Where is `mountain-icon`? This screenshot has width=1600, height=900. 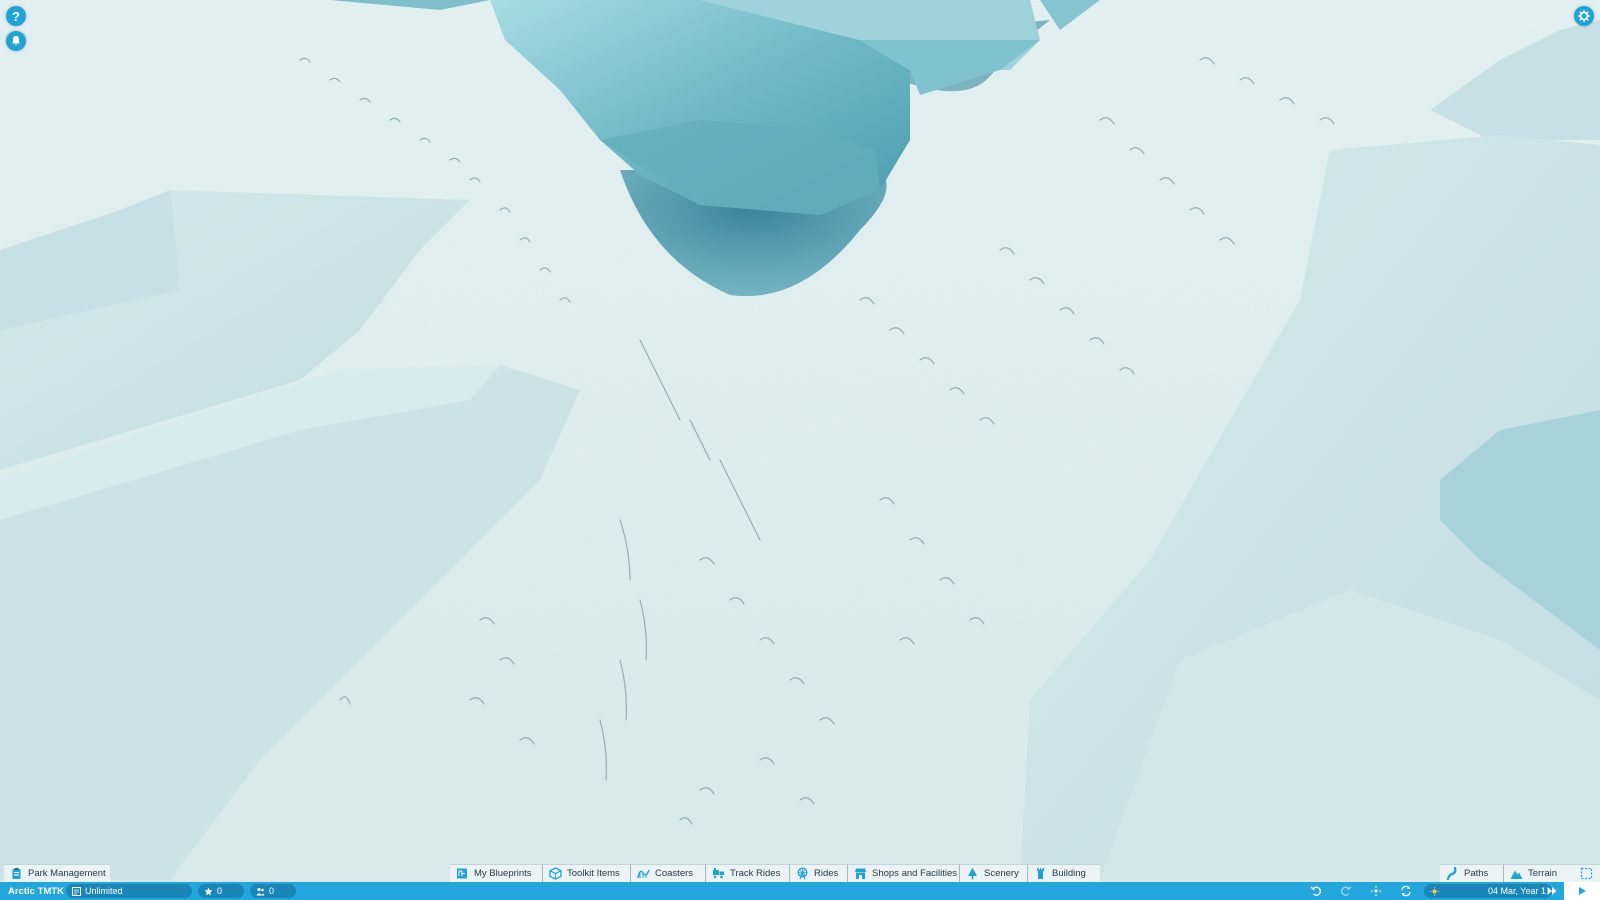
mountain-icon is located at coordinates (1516, 874).